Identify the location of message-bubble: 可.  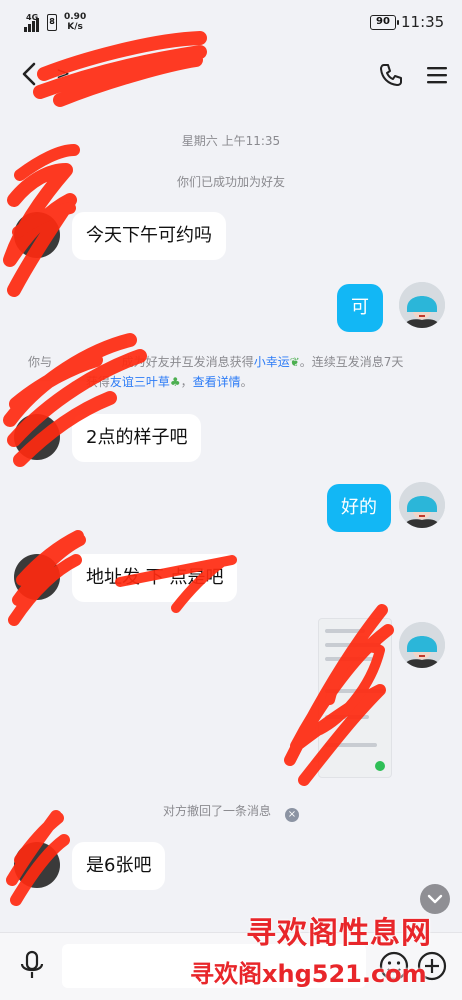
(360, 308).